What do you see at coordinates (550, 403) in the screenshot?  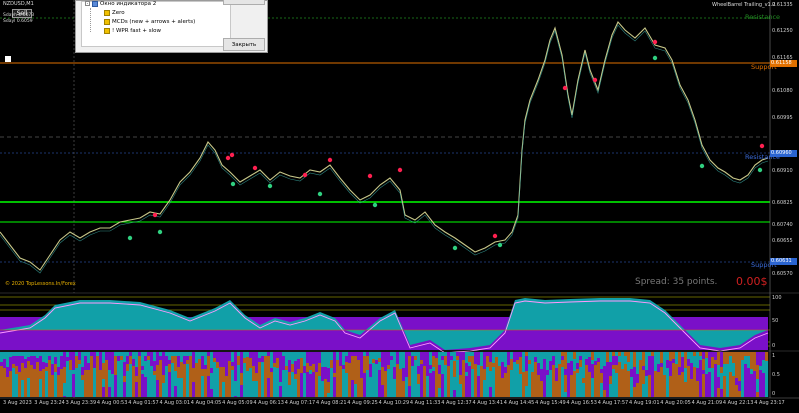 I see `time-tick: 4 Aug 15:49` at bounding box center [550, 403].